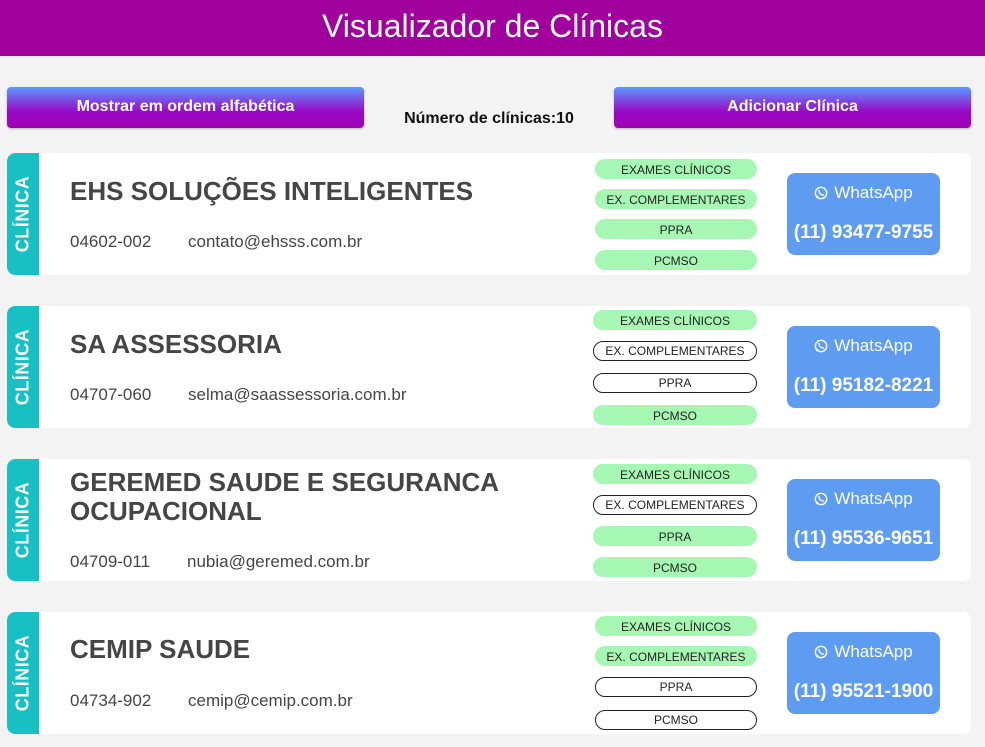 Image resolution: width=985 pixels, height=747 pixels. I want to click on add-clinic-button: Adicionar Clínica, so click(792, 107).